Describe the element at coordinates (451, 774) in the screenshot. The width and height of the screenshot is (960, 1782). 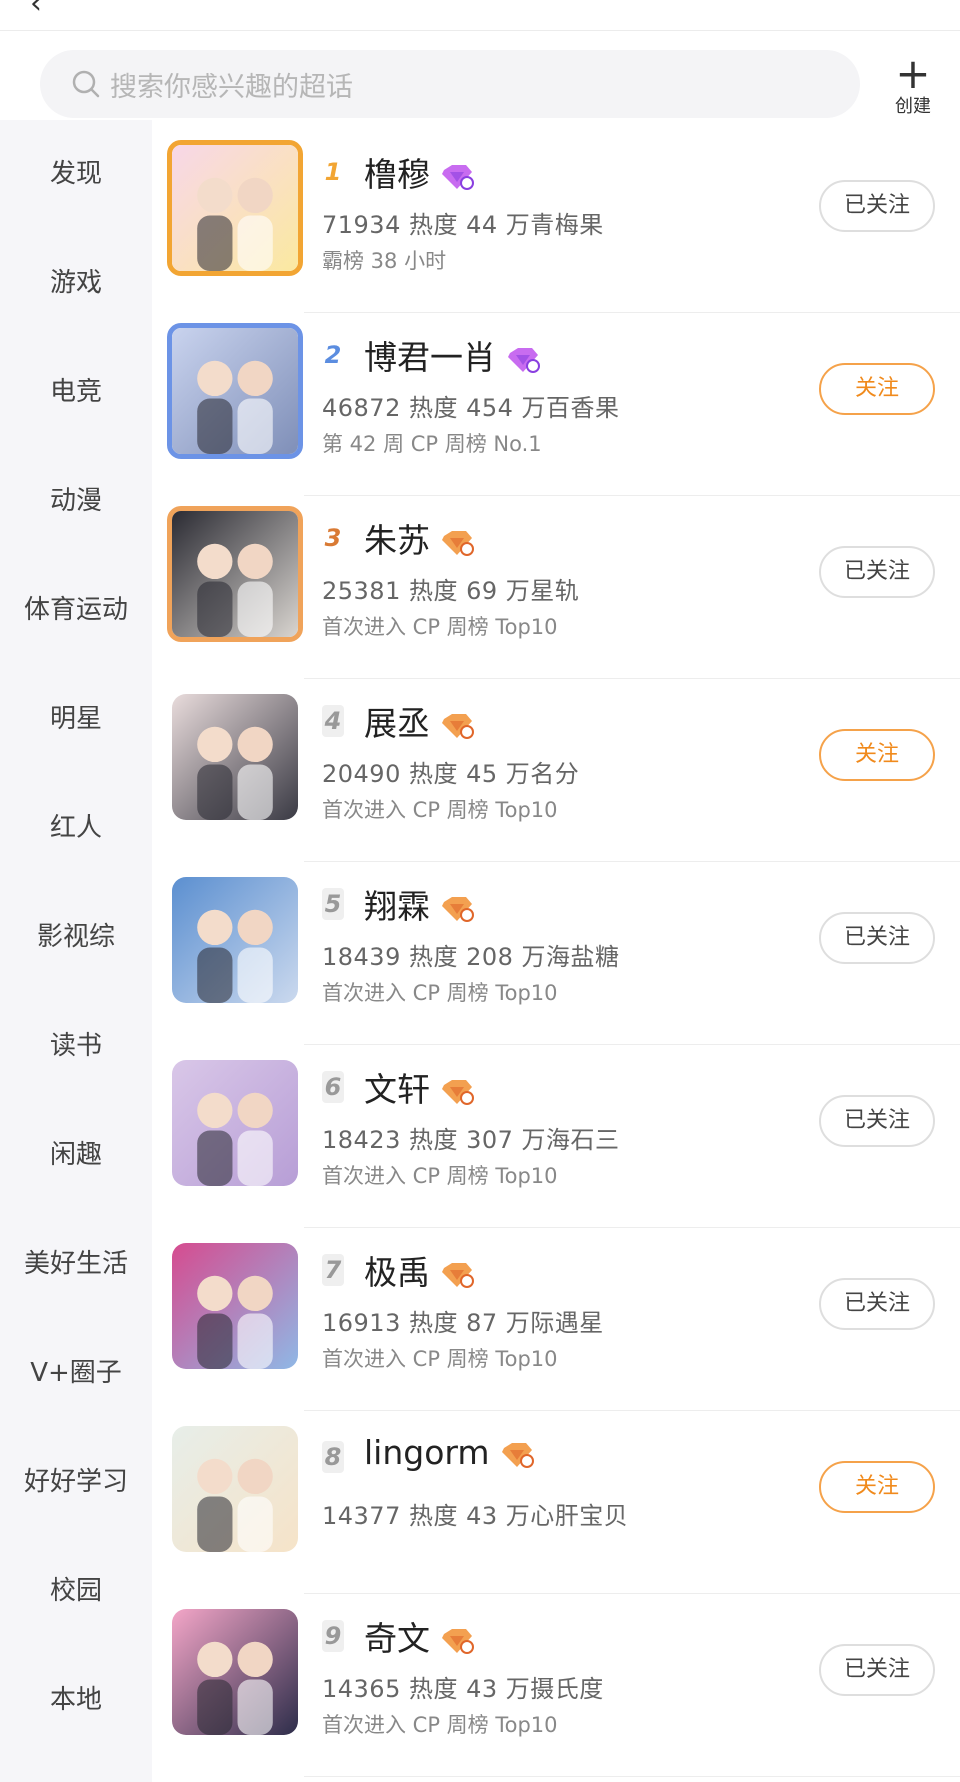
I see `topic-stats: 20490 热度 45 万名分` at that location.